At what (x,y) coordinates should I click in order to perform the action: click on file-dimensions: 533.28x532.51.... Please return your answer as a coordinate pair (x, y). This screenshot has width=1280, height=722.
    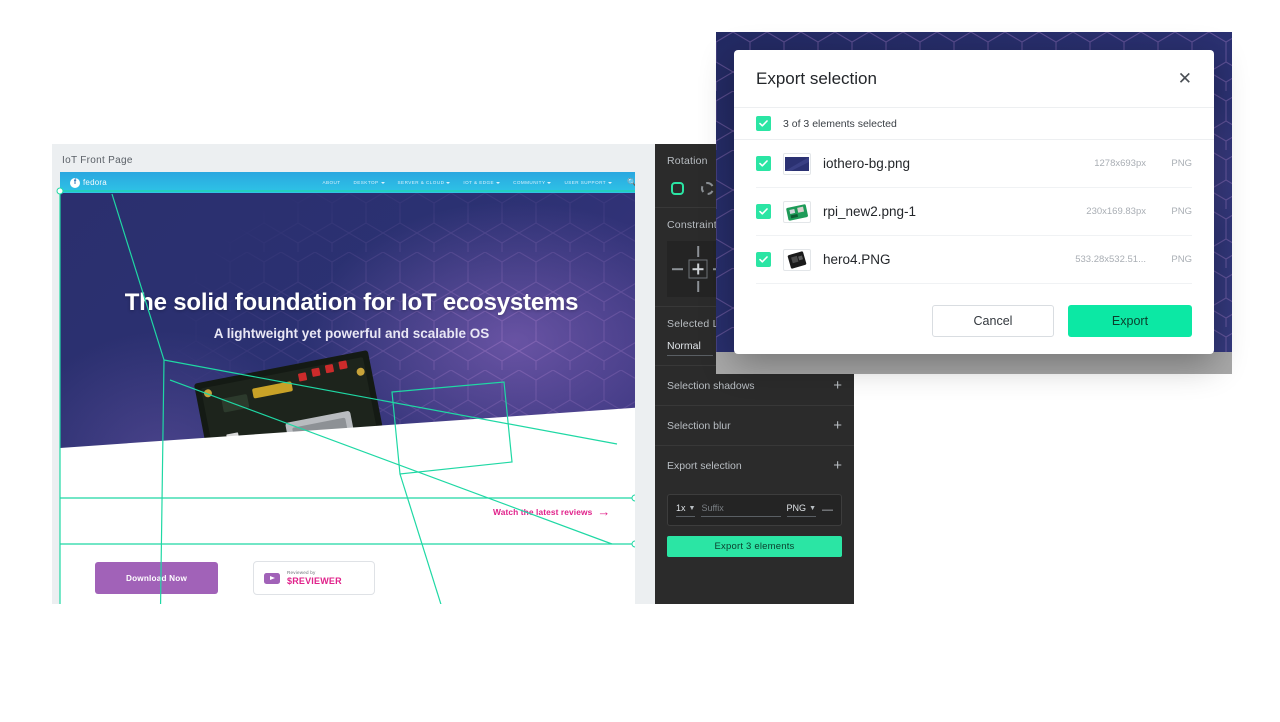
    Looking at the image, I should click on (1110, 259).